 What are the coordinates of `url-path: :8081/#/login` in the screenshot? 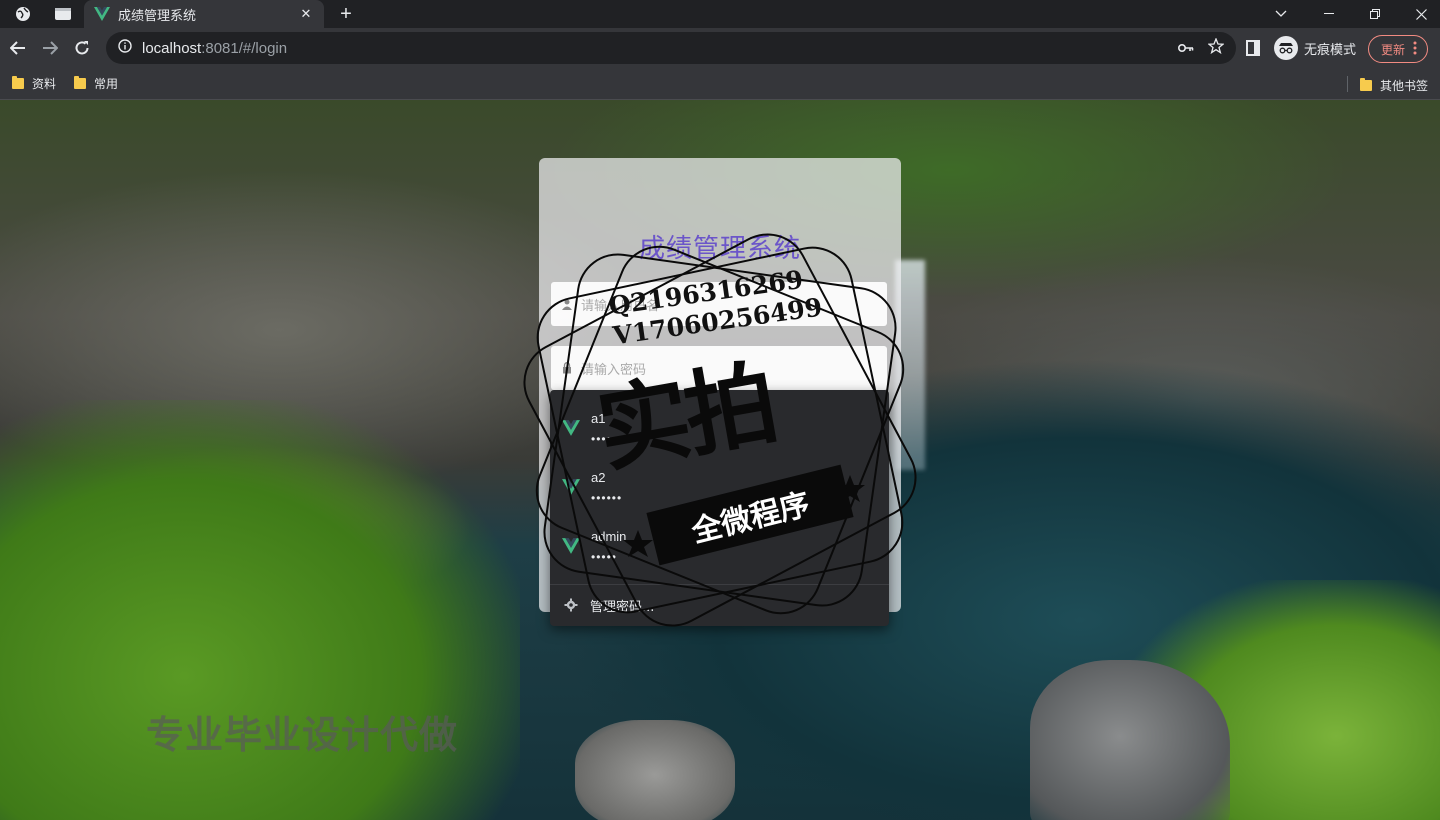 It's located at (244, 48).